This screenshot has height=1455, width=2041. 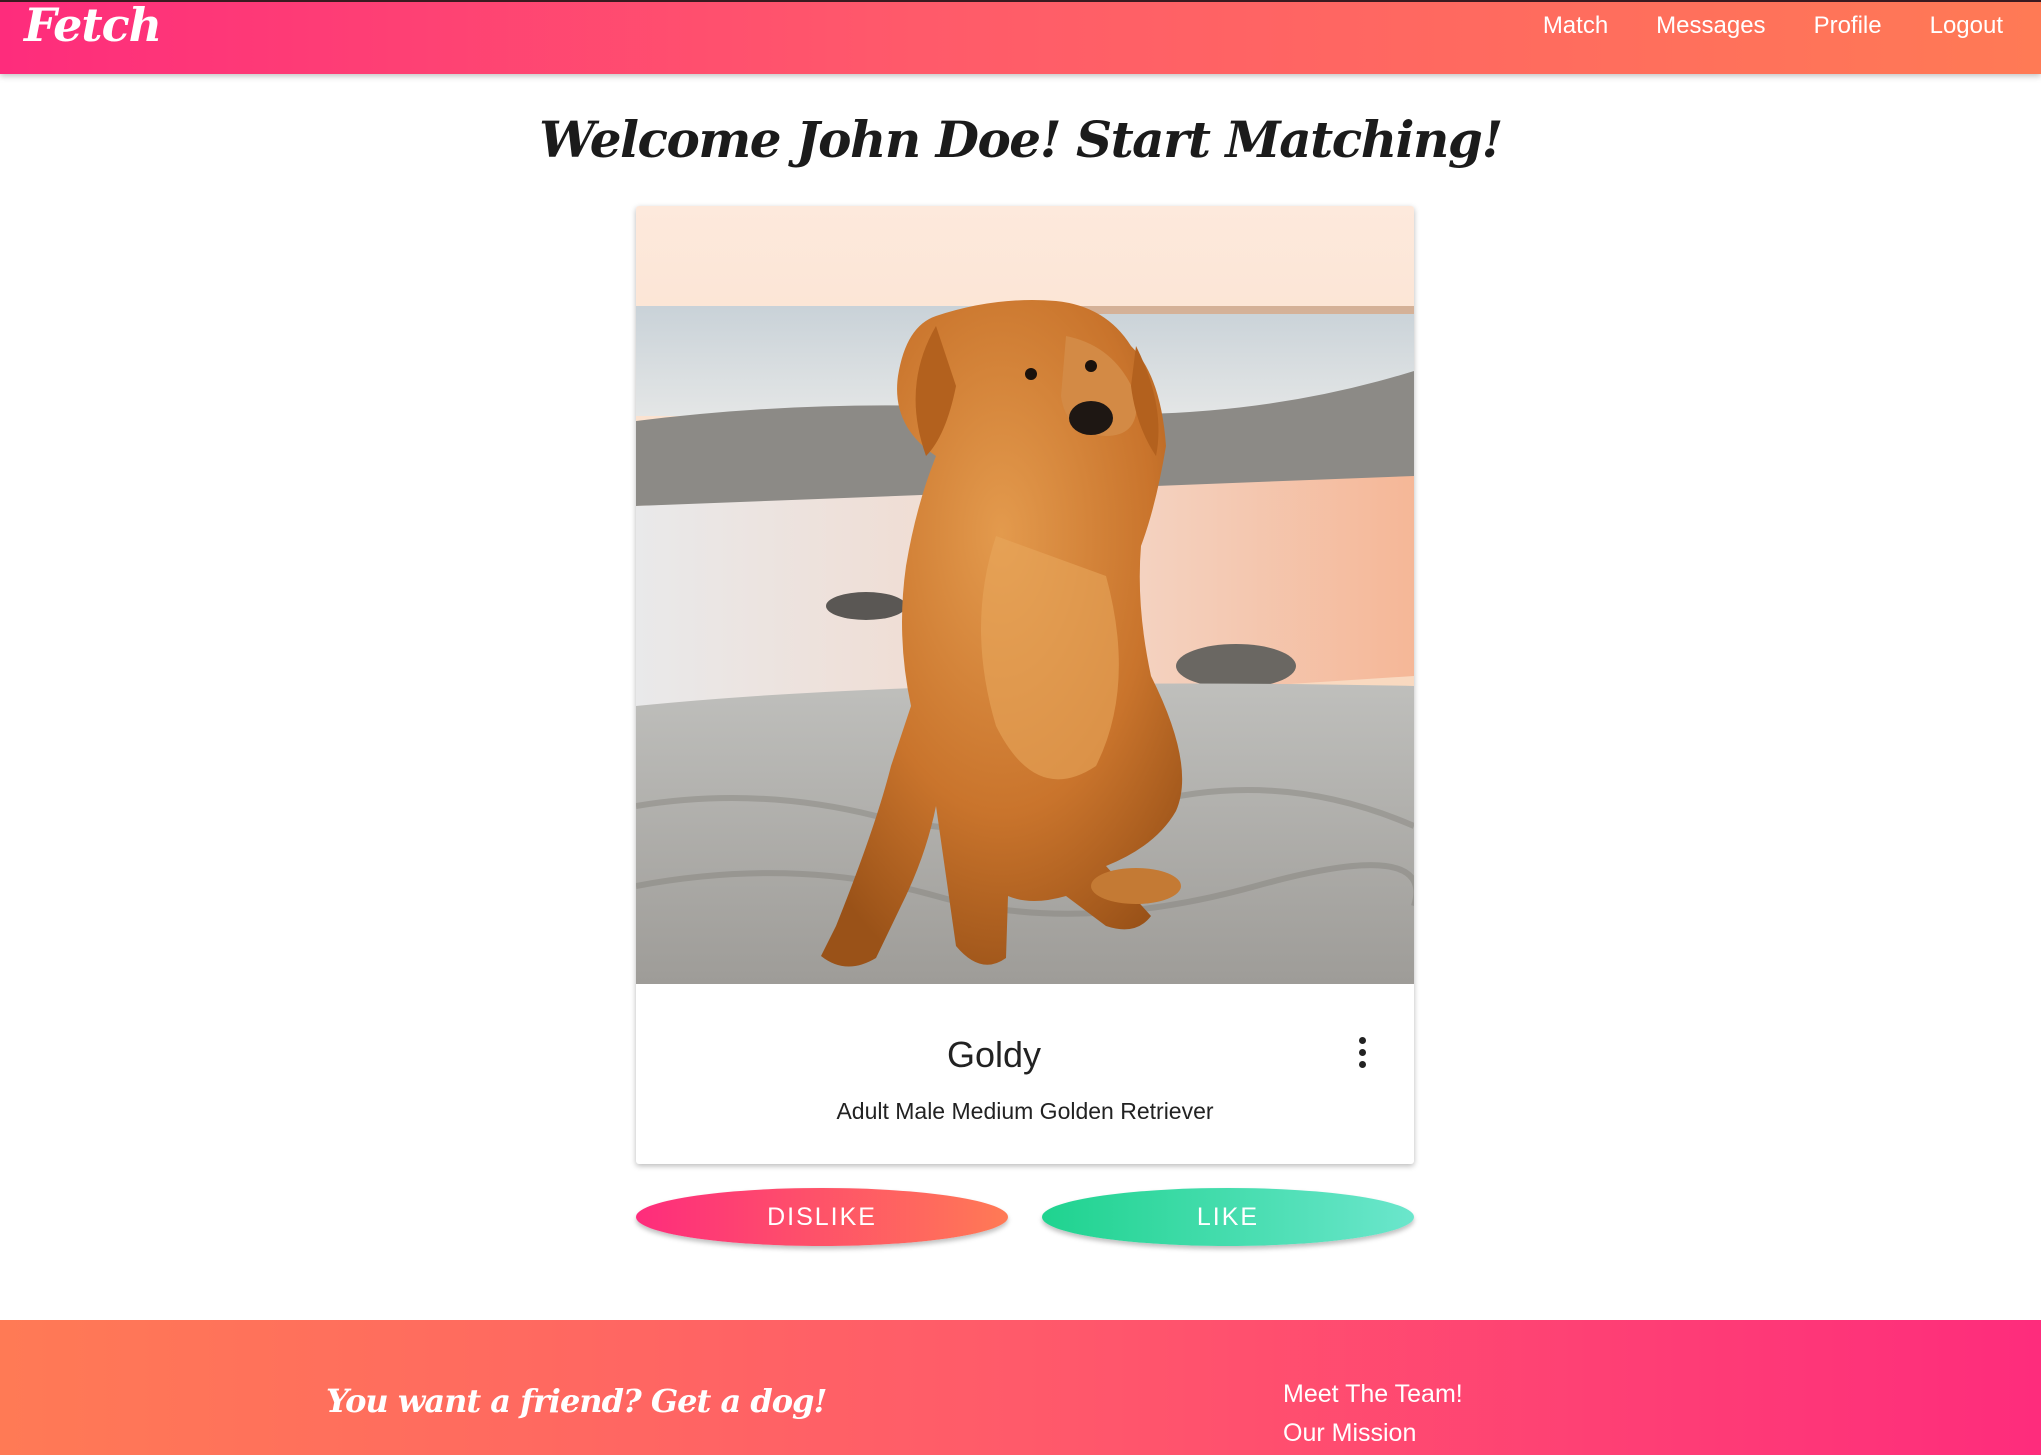 What do you see at coordinates (1020, 37) in the screenshot?
I see `navbar: Fetch Match Messages Profile Logout` at bounding box center [1020, 37].